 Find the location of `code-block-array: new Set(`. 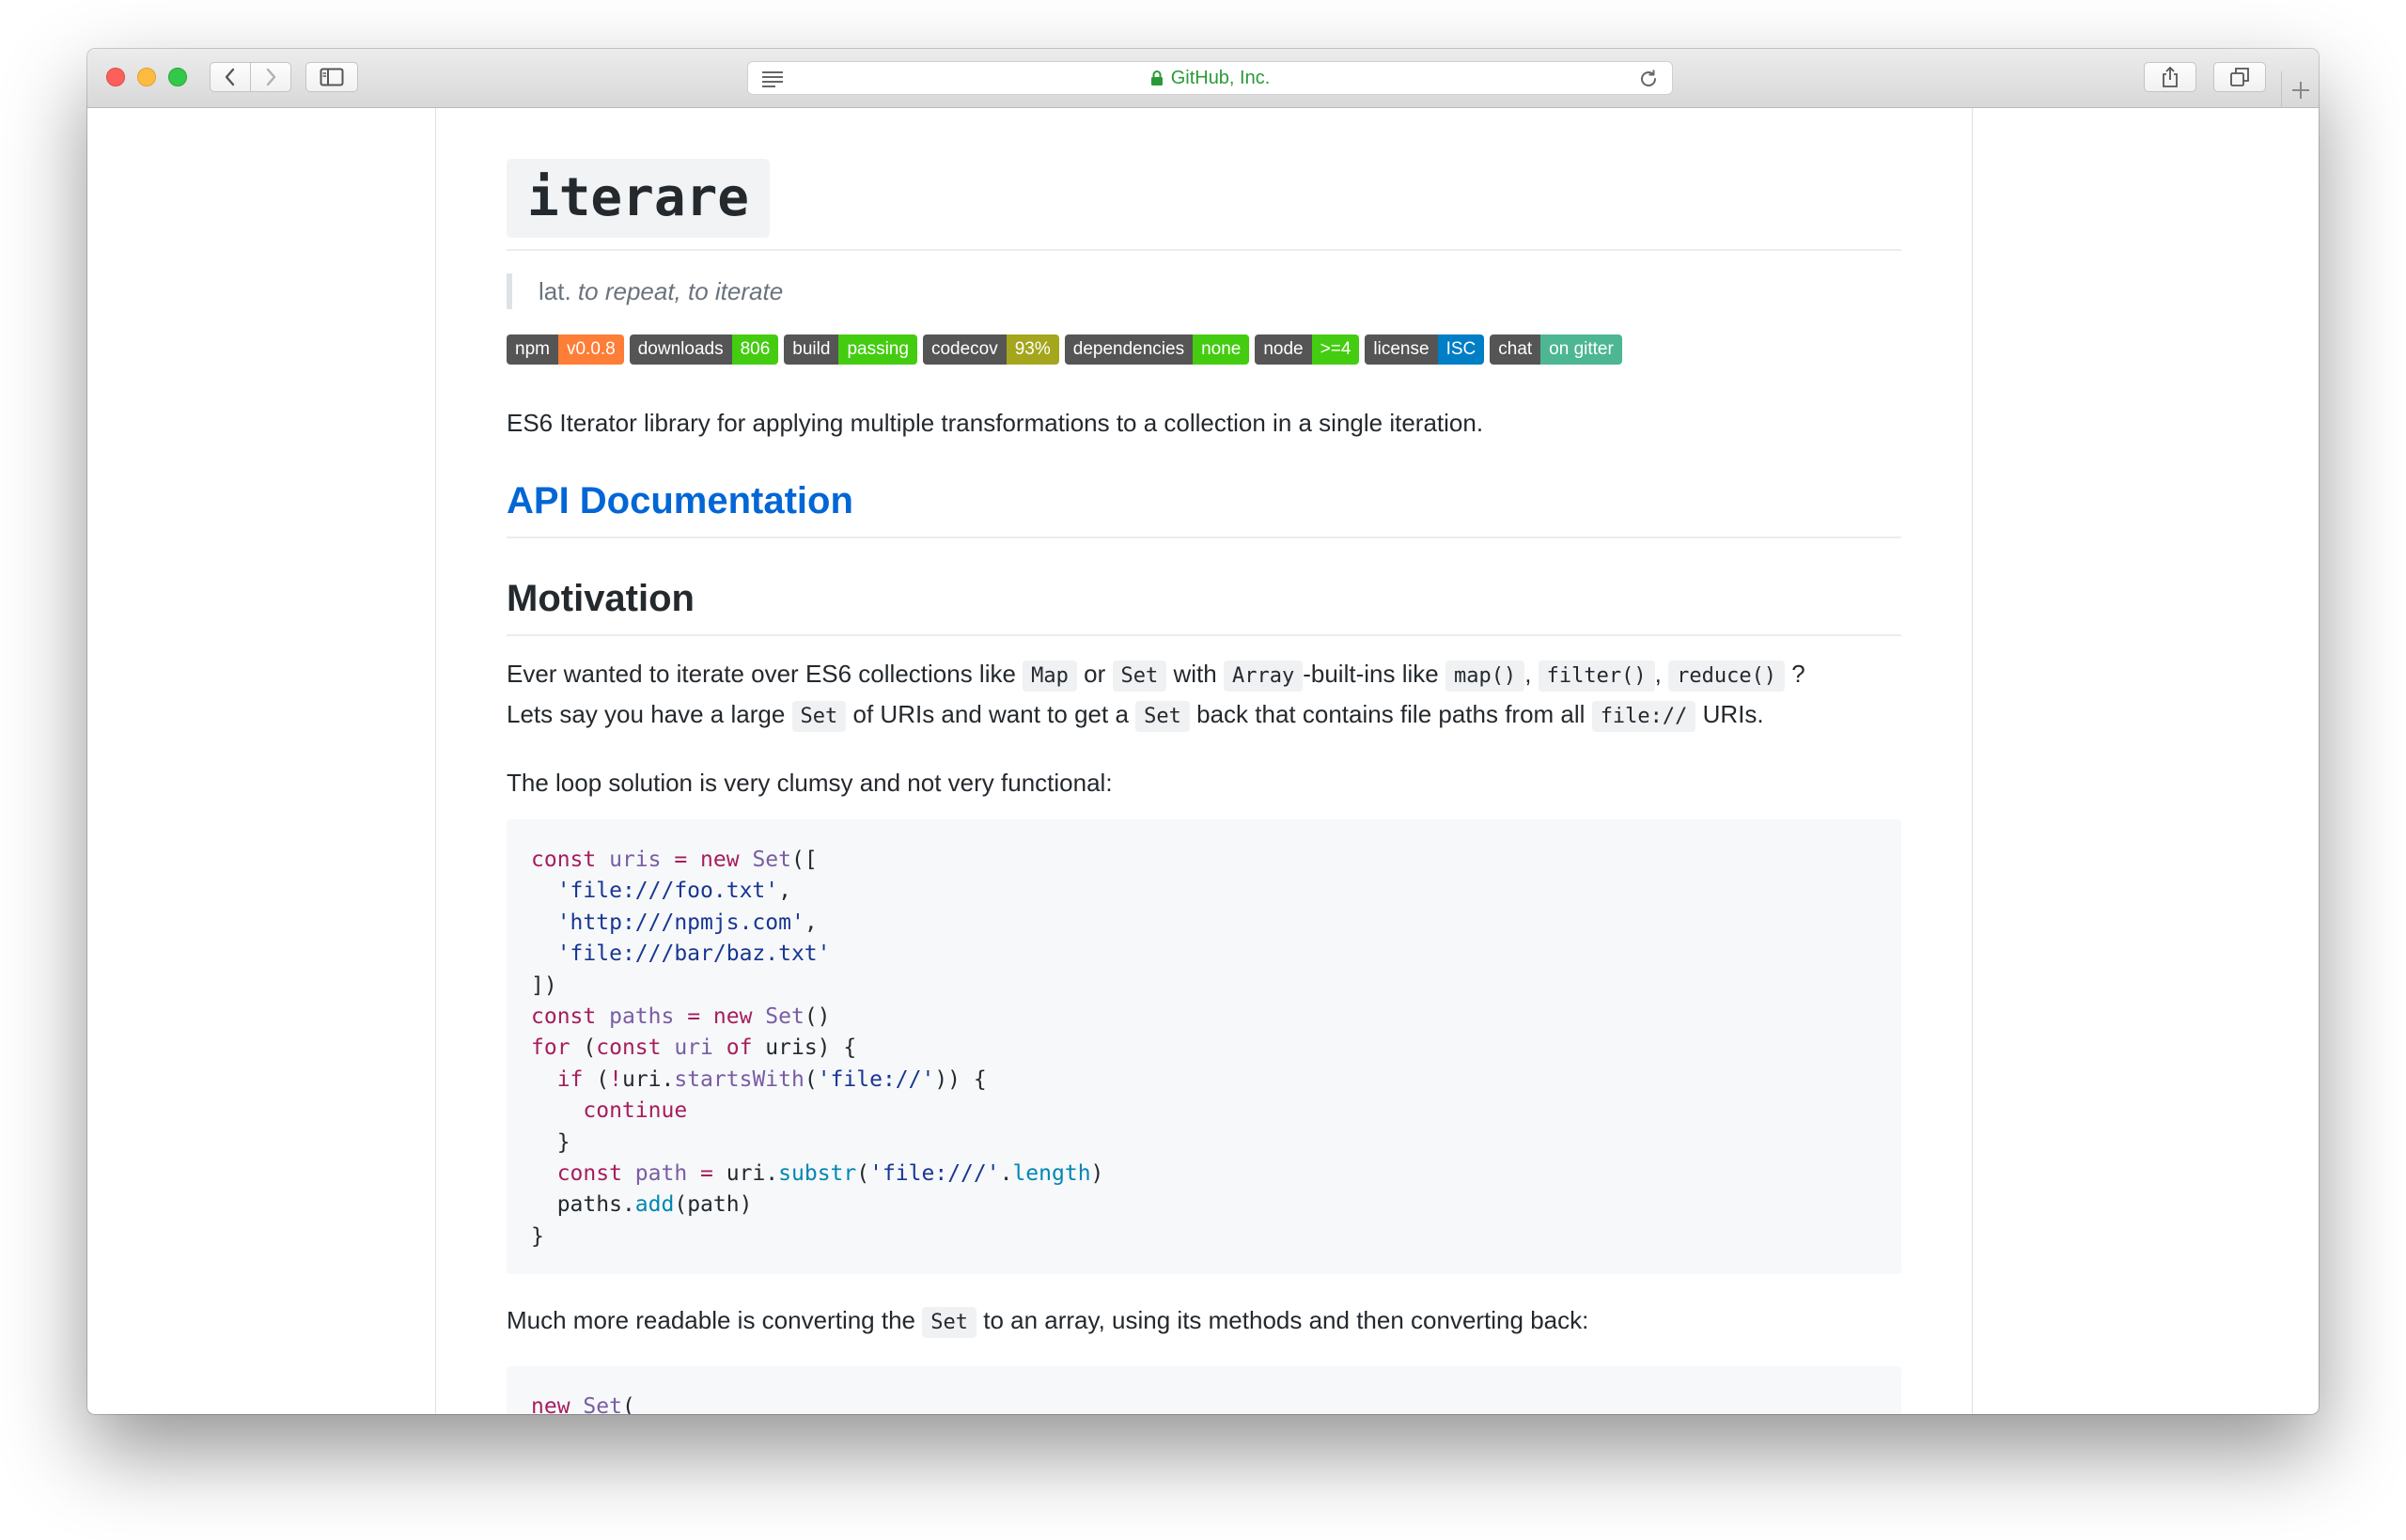

code-block-array: new Set( is located at coordinates (1204, 1390).